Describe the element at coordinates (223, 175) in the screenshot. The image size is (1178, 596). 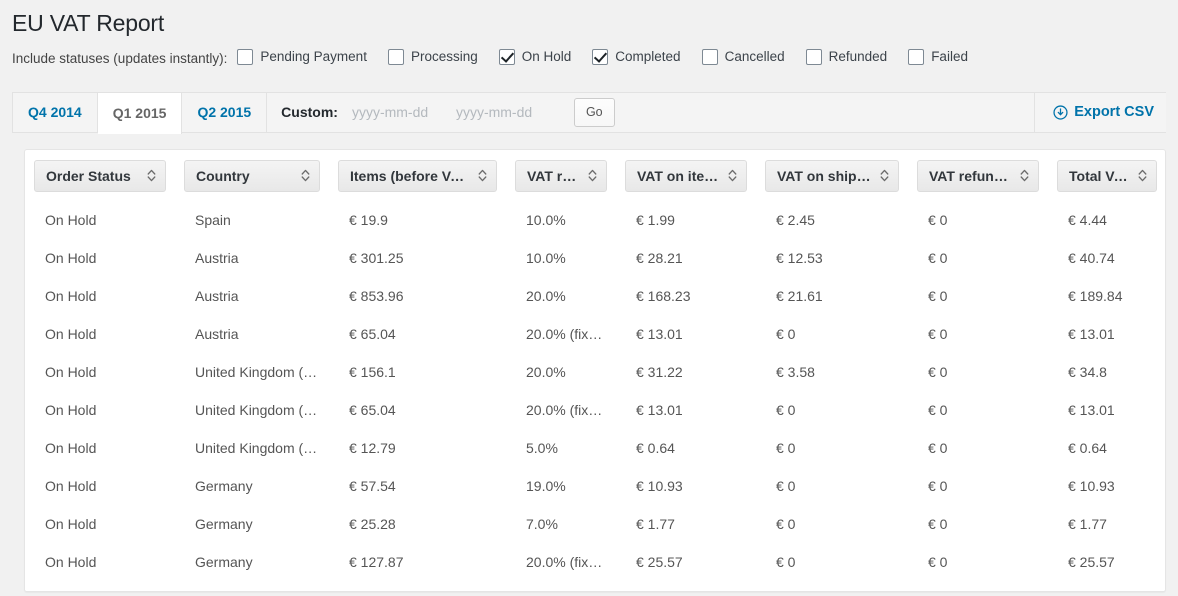
I see `column-header-label: Country` at that location.